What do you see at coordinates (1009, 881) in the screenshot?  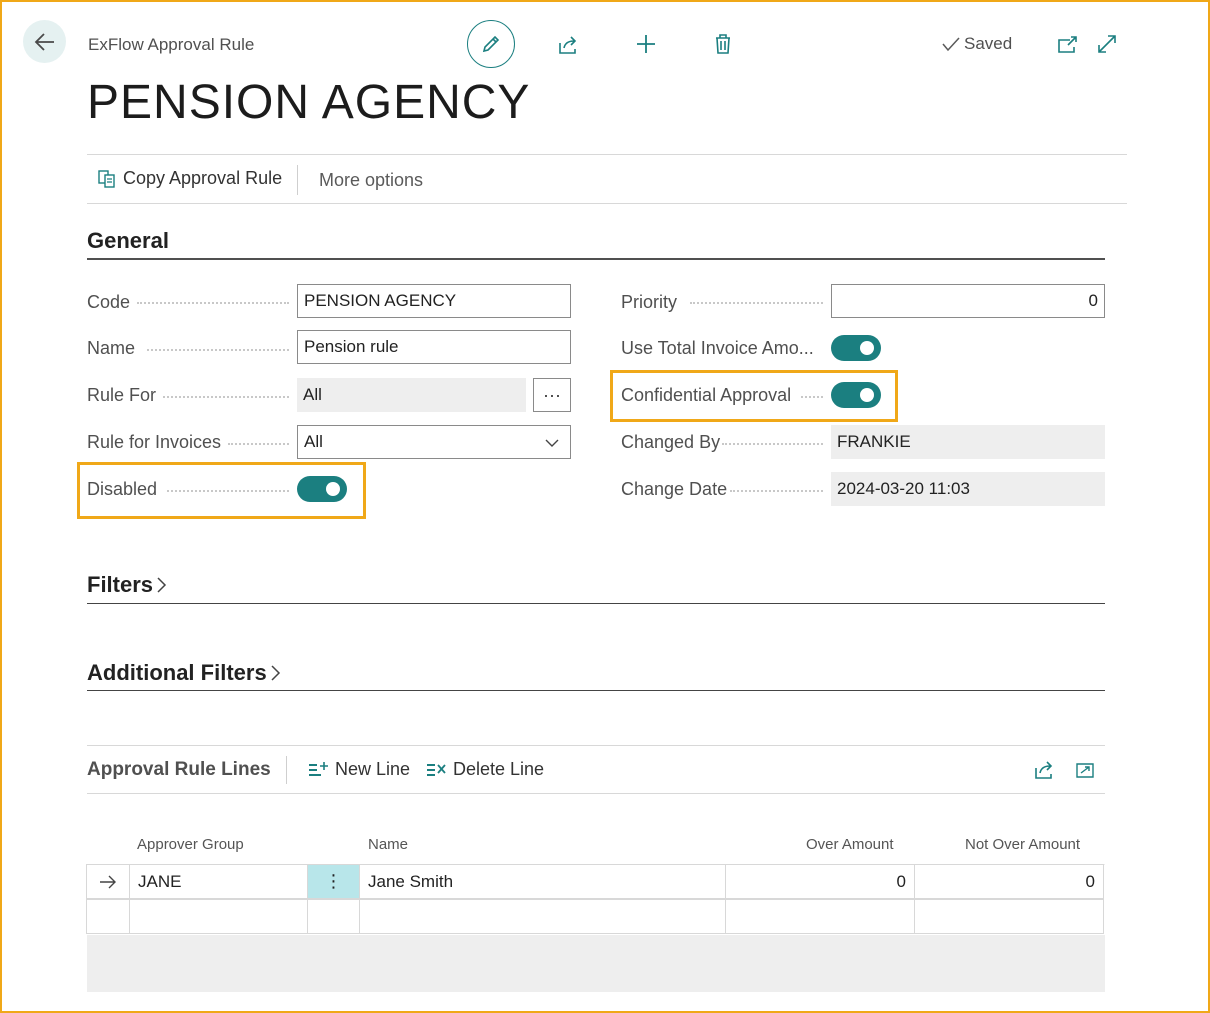 I see `not-over-amount-cell: 0` at bounding box center [1009, 881].